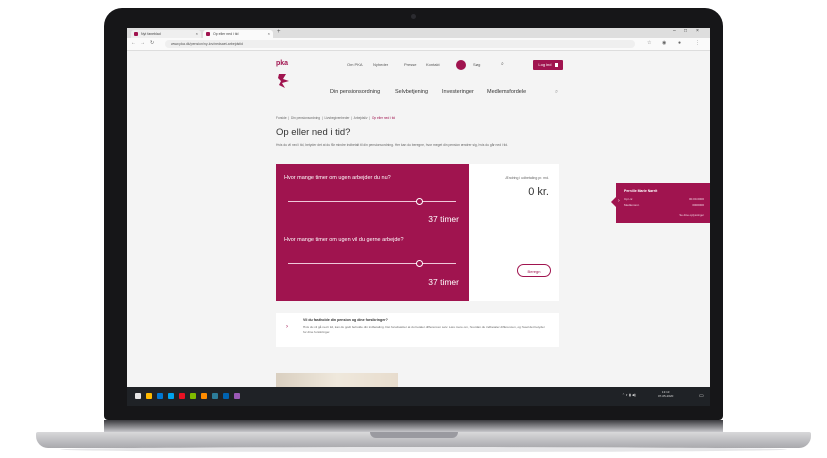  I want to click on laptop-shadow, so click(423, 449).